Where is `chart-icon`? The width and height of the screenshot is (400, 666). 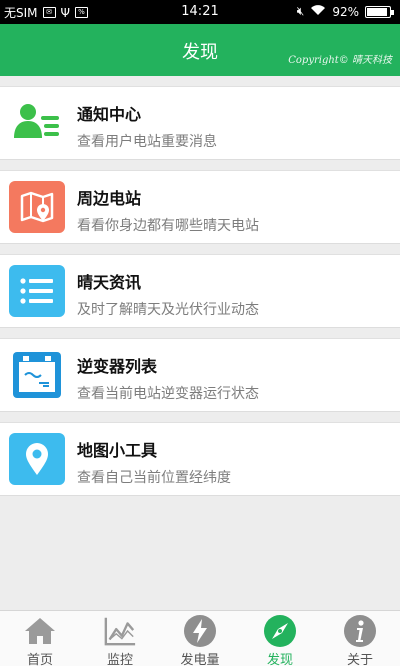 chart-icon is located at coordinates (120, 631).